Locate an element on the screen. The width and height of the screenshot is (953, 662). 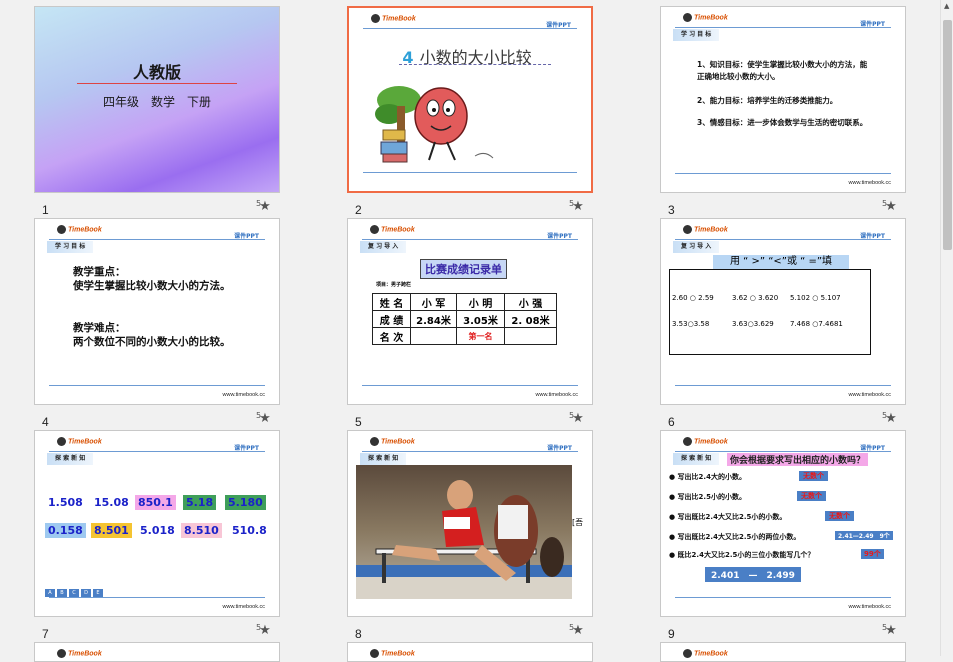
slide-number: 2 is located at coordinates (358, 210).